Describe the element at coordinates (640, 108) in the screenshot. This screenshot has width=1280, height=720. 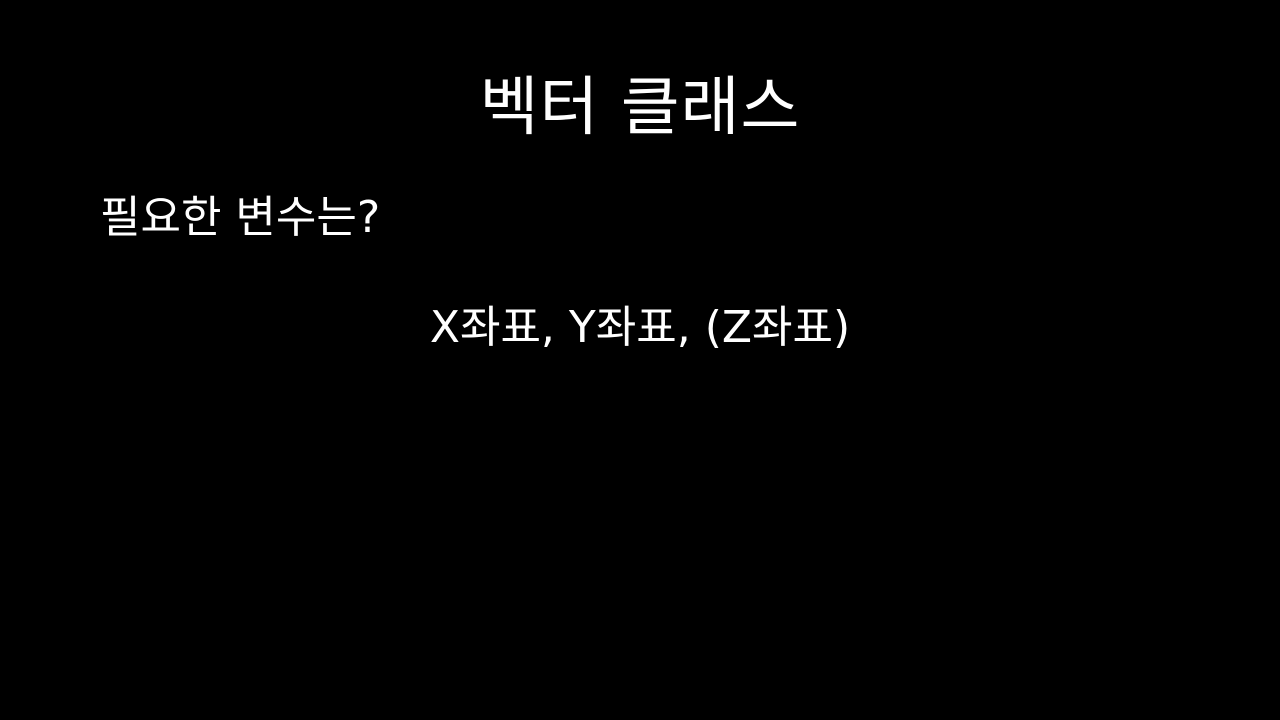
I see `slide-title: 벡터 클래스` at that location.